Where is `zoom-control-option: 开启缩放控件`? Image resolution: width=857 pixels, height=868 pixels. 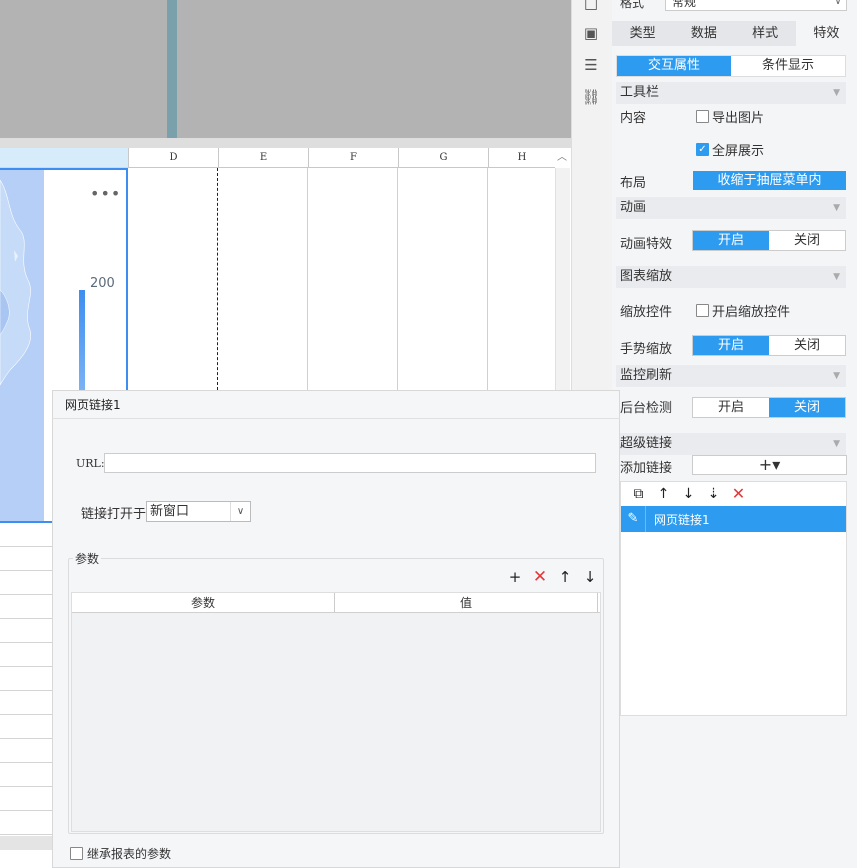 zoom-control-option: 开启缩放控件 is located at coordinates (743, 310).